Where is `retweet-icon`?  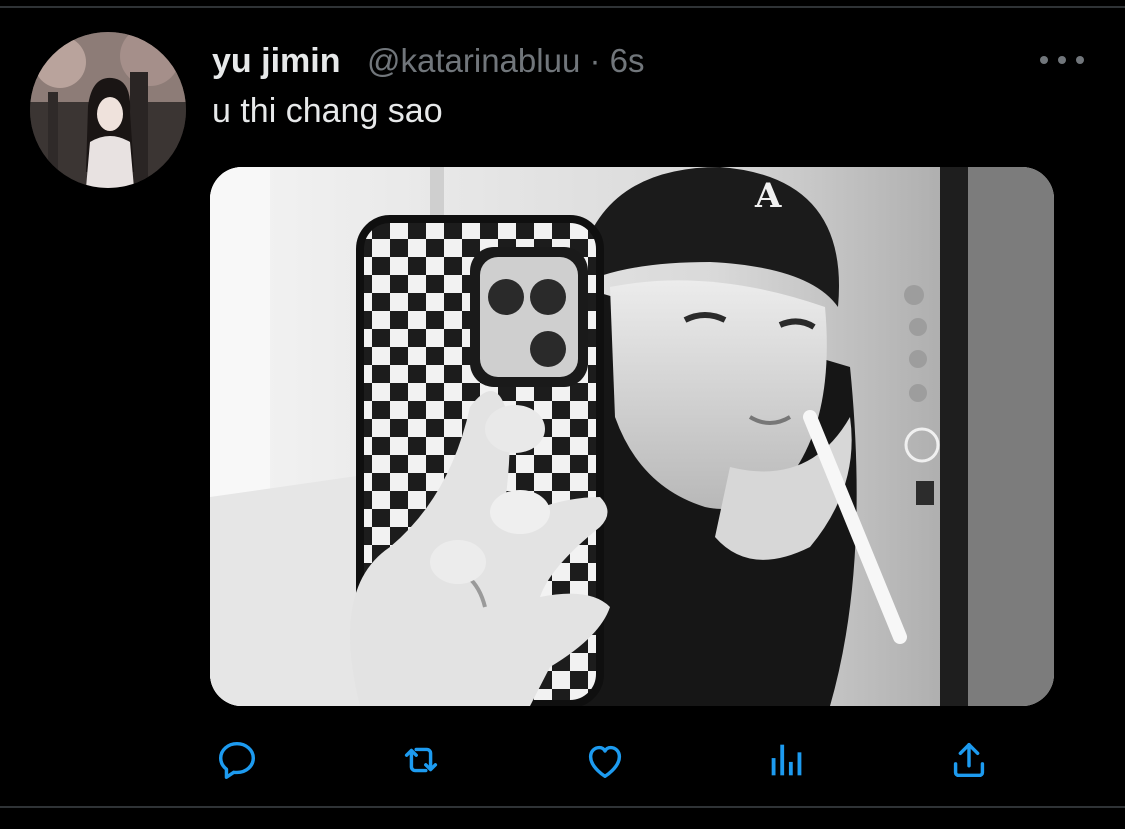
retweet-icon is located at coordinates (421, 760).